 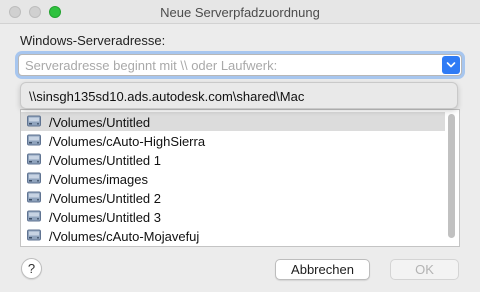 I want to click on chevron-down-icon, so click(x=451, y=65).